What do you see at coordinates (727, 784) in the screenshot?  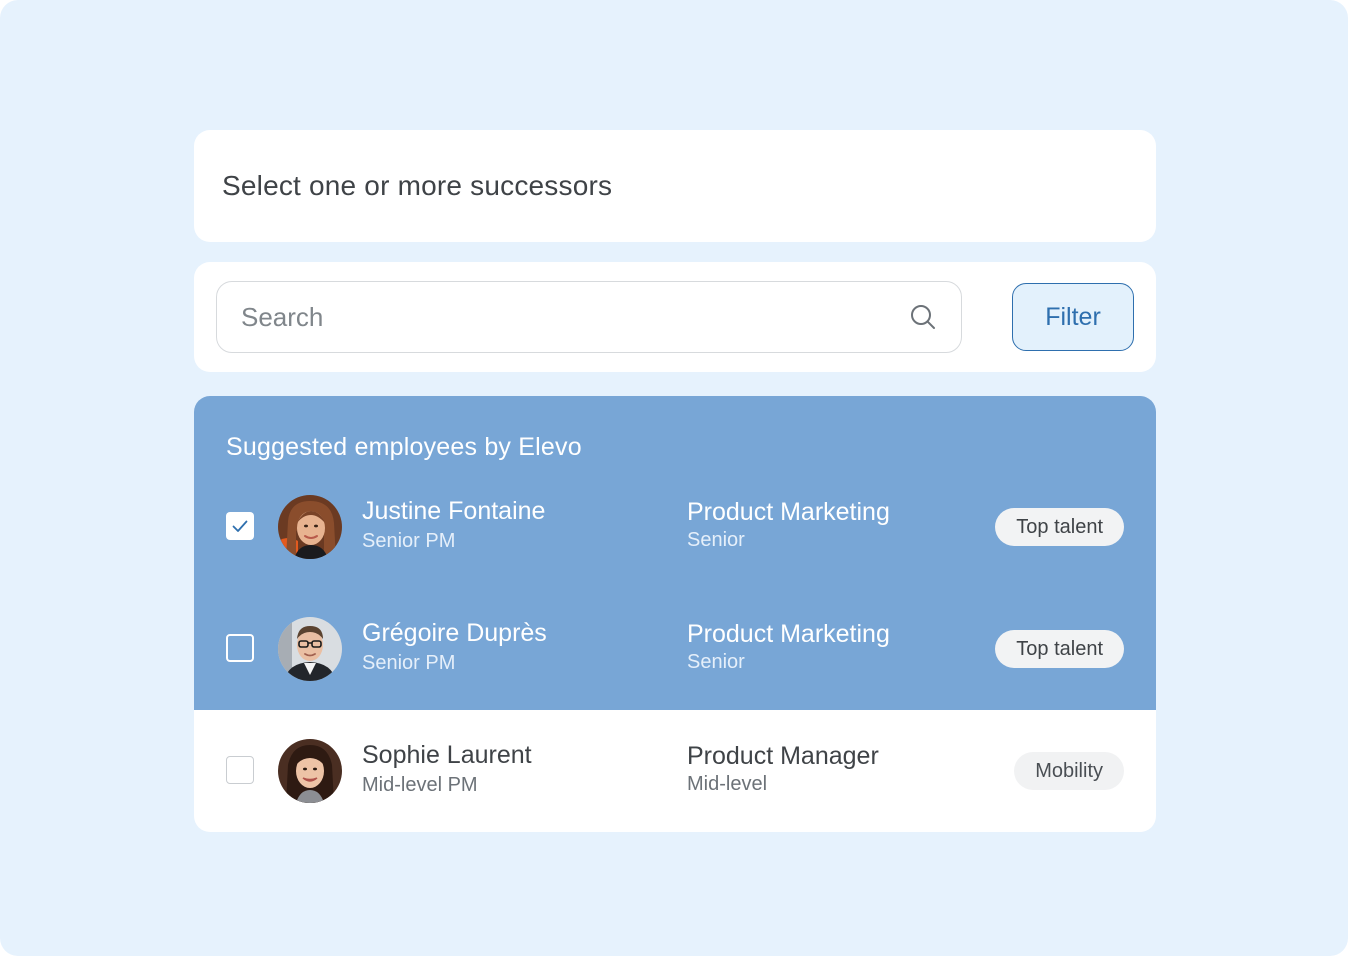 I see `employee-level: Mid-level` at bounding box center [727, 784].